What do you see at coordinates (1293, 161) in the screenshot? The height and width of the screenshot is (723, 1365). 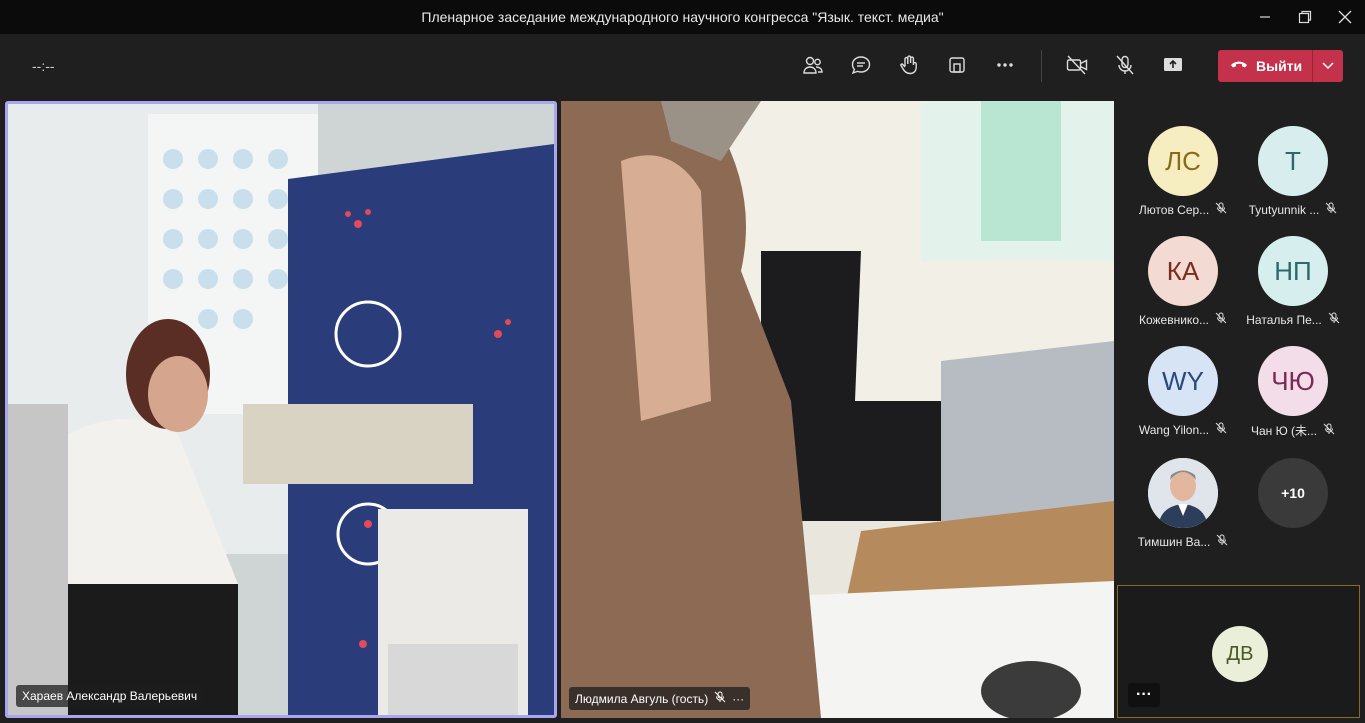 I see `avatar: Т` at bounding box center [1293, 161].